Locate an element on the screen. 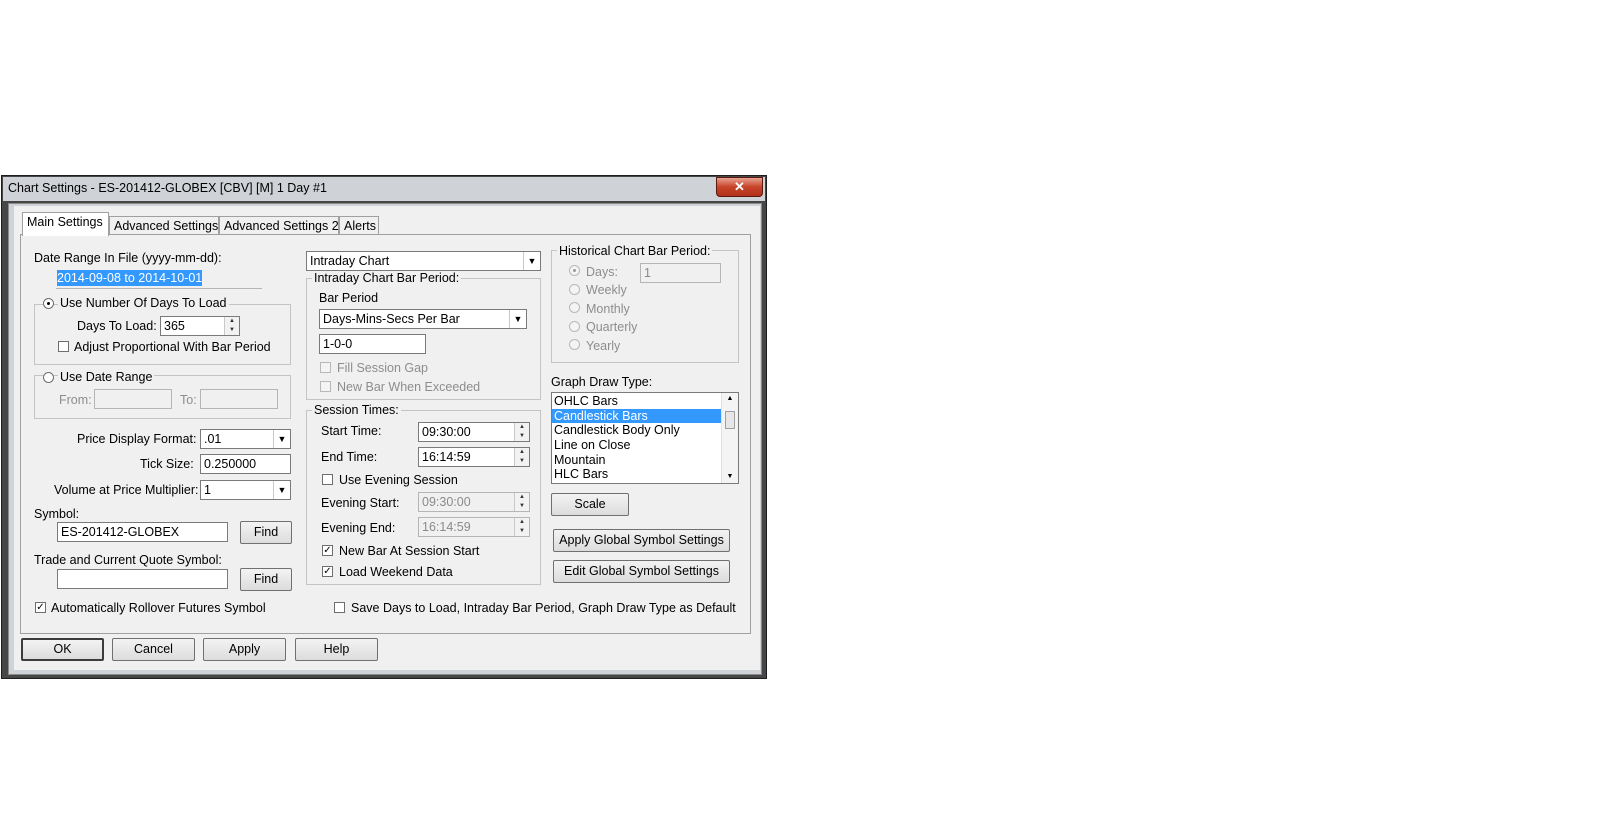 The width and height of the screenshot is (1600, 838). date-range-field: 2014-09-08 to 2014-10-01 is located at coordinates (159, 279).